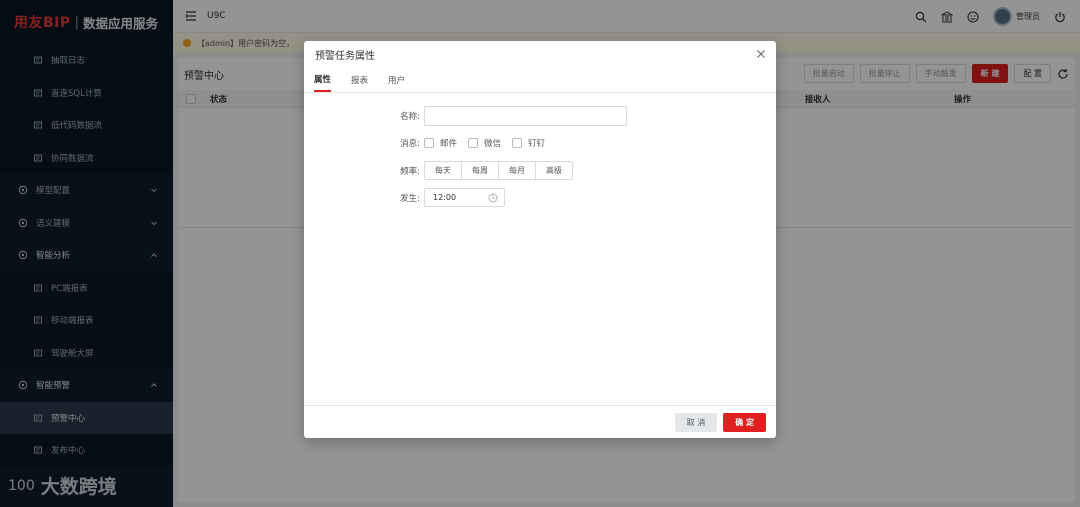 The image size is (1080, 507). What do you see at coordinates (540, 54) in the screenshot?
I see `modal-title-bar: 预警任务属性` at bounding box center [540, 54].